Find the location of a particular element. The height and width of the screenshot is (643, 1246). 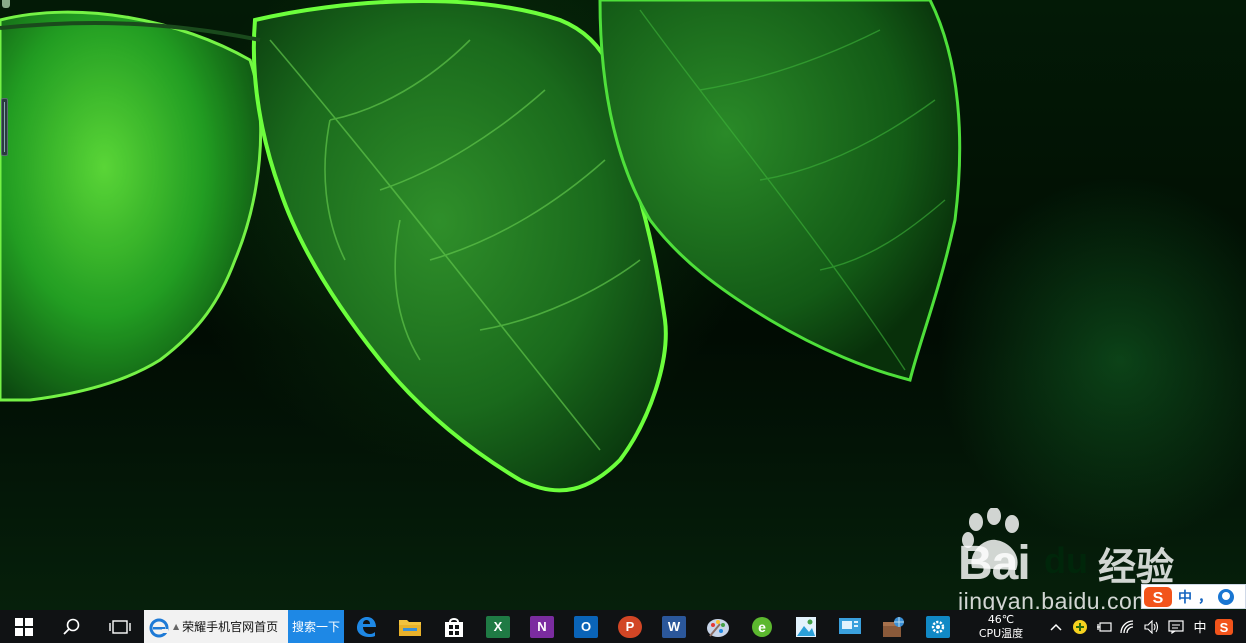

tray-add-button is located at coordinates (1080, 626).